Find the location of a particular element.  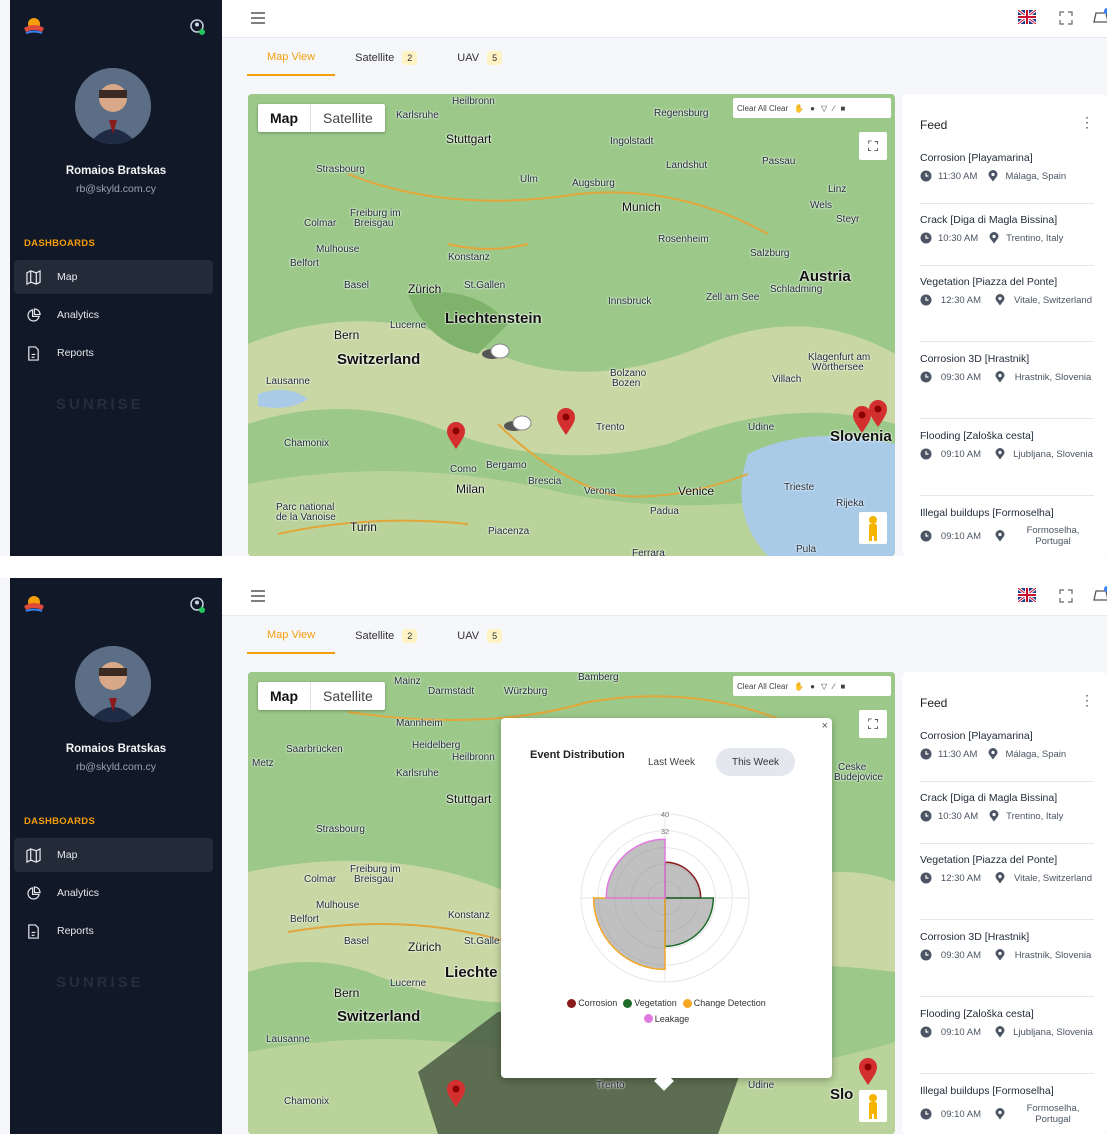

legend-label: Leakage is located at coordinates (672, 1018).